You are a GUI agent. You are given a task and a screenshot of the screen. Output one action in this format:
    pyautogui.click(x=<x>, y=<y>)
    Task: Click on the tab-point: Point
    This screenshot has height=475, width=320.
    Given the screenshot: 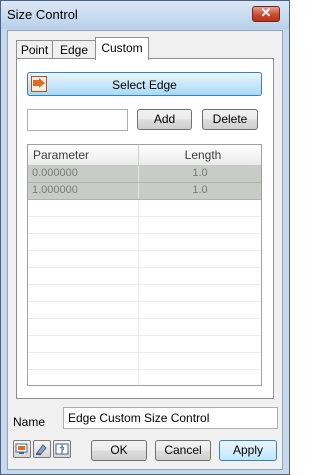 What is the action you would take?
    pyautogui.click(x=34, y=49)
    